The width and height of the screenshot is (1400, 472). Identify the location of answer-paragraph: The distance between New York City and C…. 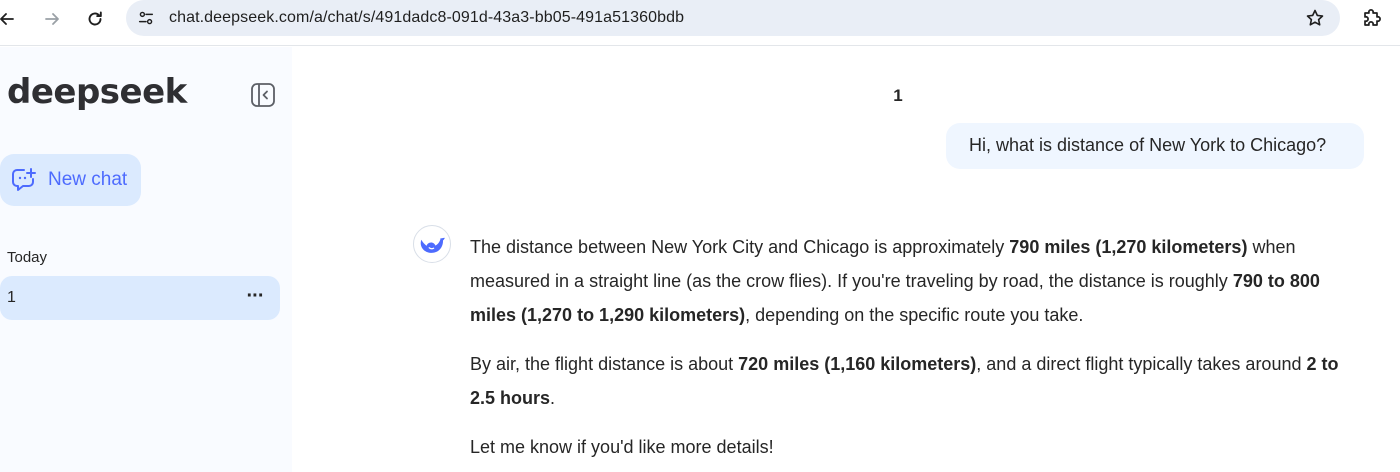
(915, 281).